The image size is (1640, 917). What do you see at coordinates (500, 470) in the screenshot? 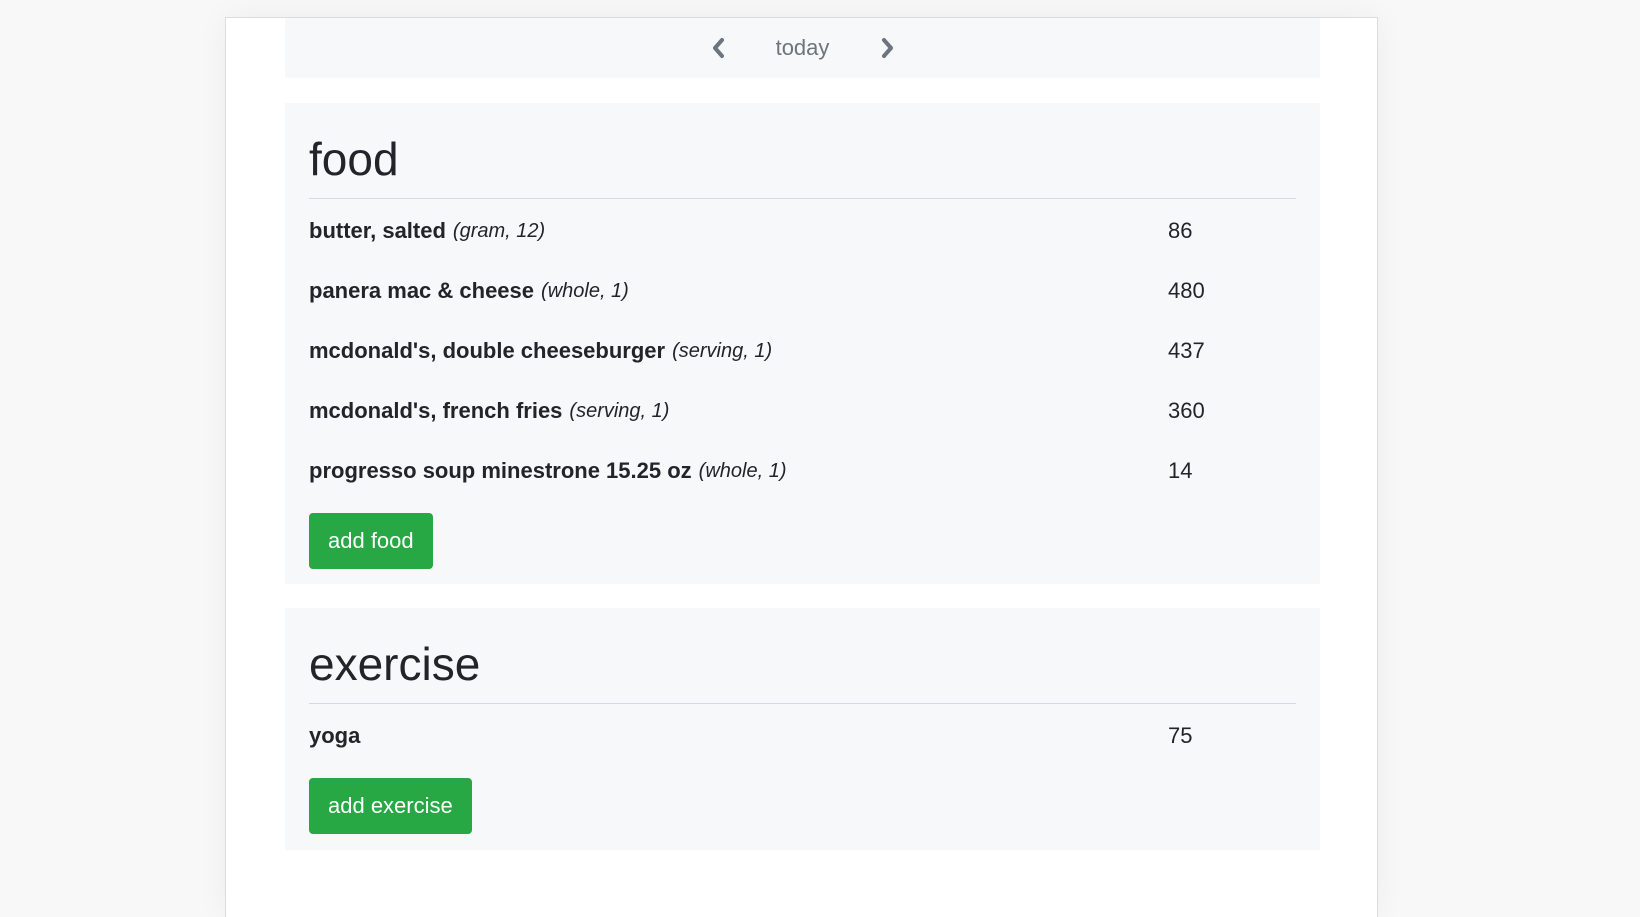
I see `food-item-name: progresso soup minestrone 15.25 oz` at bounding box center [500, 470].